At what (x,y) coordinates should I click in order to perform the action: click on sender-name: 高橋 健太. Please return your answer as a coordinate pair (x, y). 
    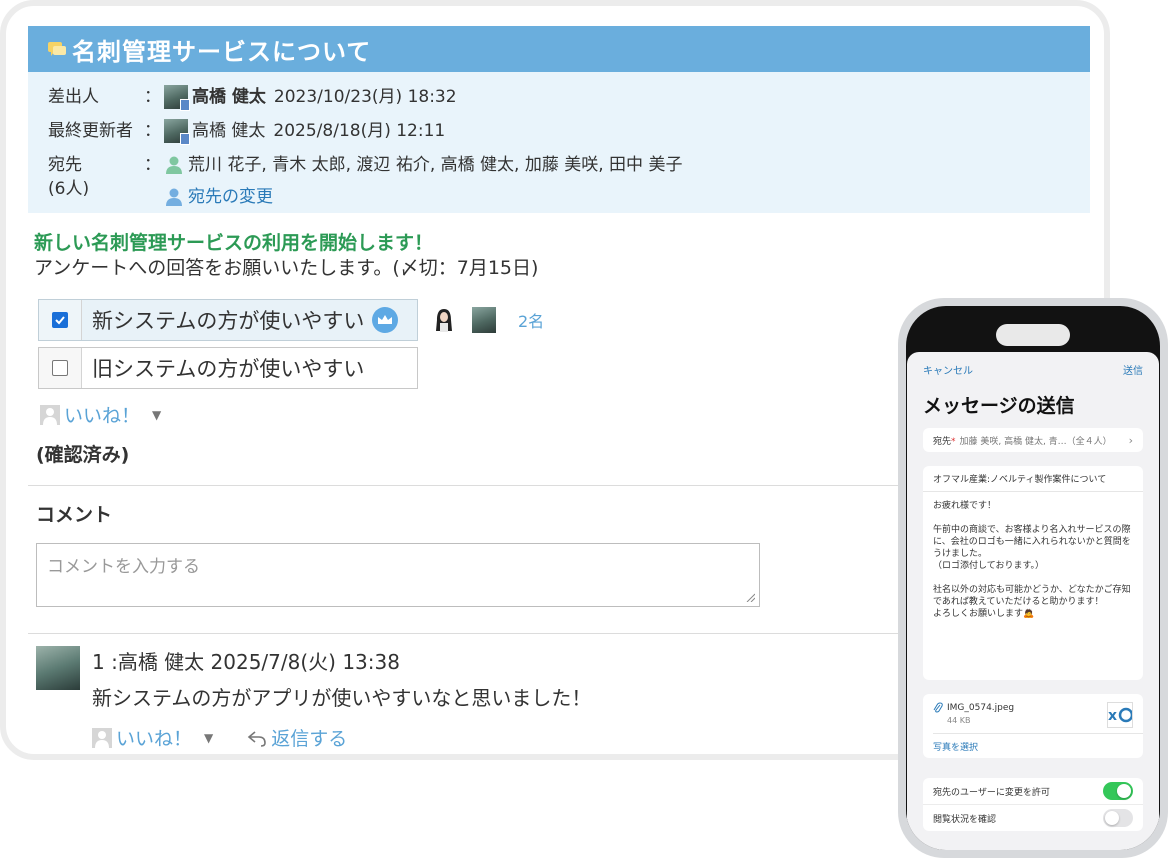
    Looking at the image, I should click on (229, 97).